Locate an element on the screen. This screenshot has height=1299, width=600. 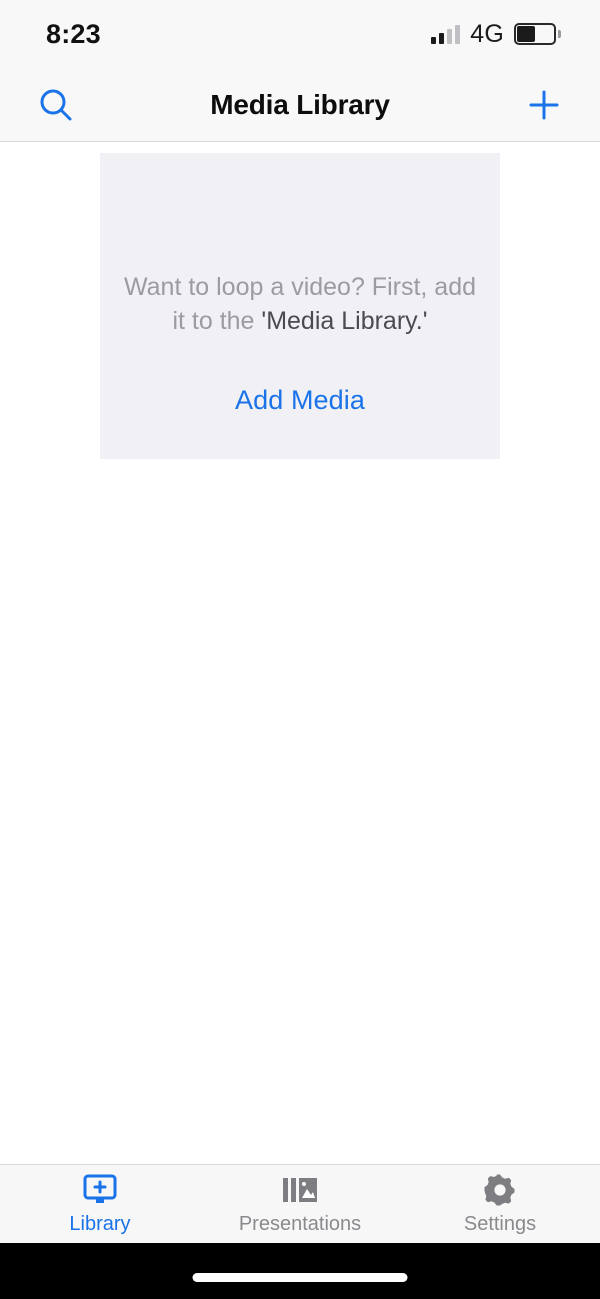
tab-library: Library is located at coordinates (100, 1204).